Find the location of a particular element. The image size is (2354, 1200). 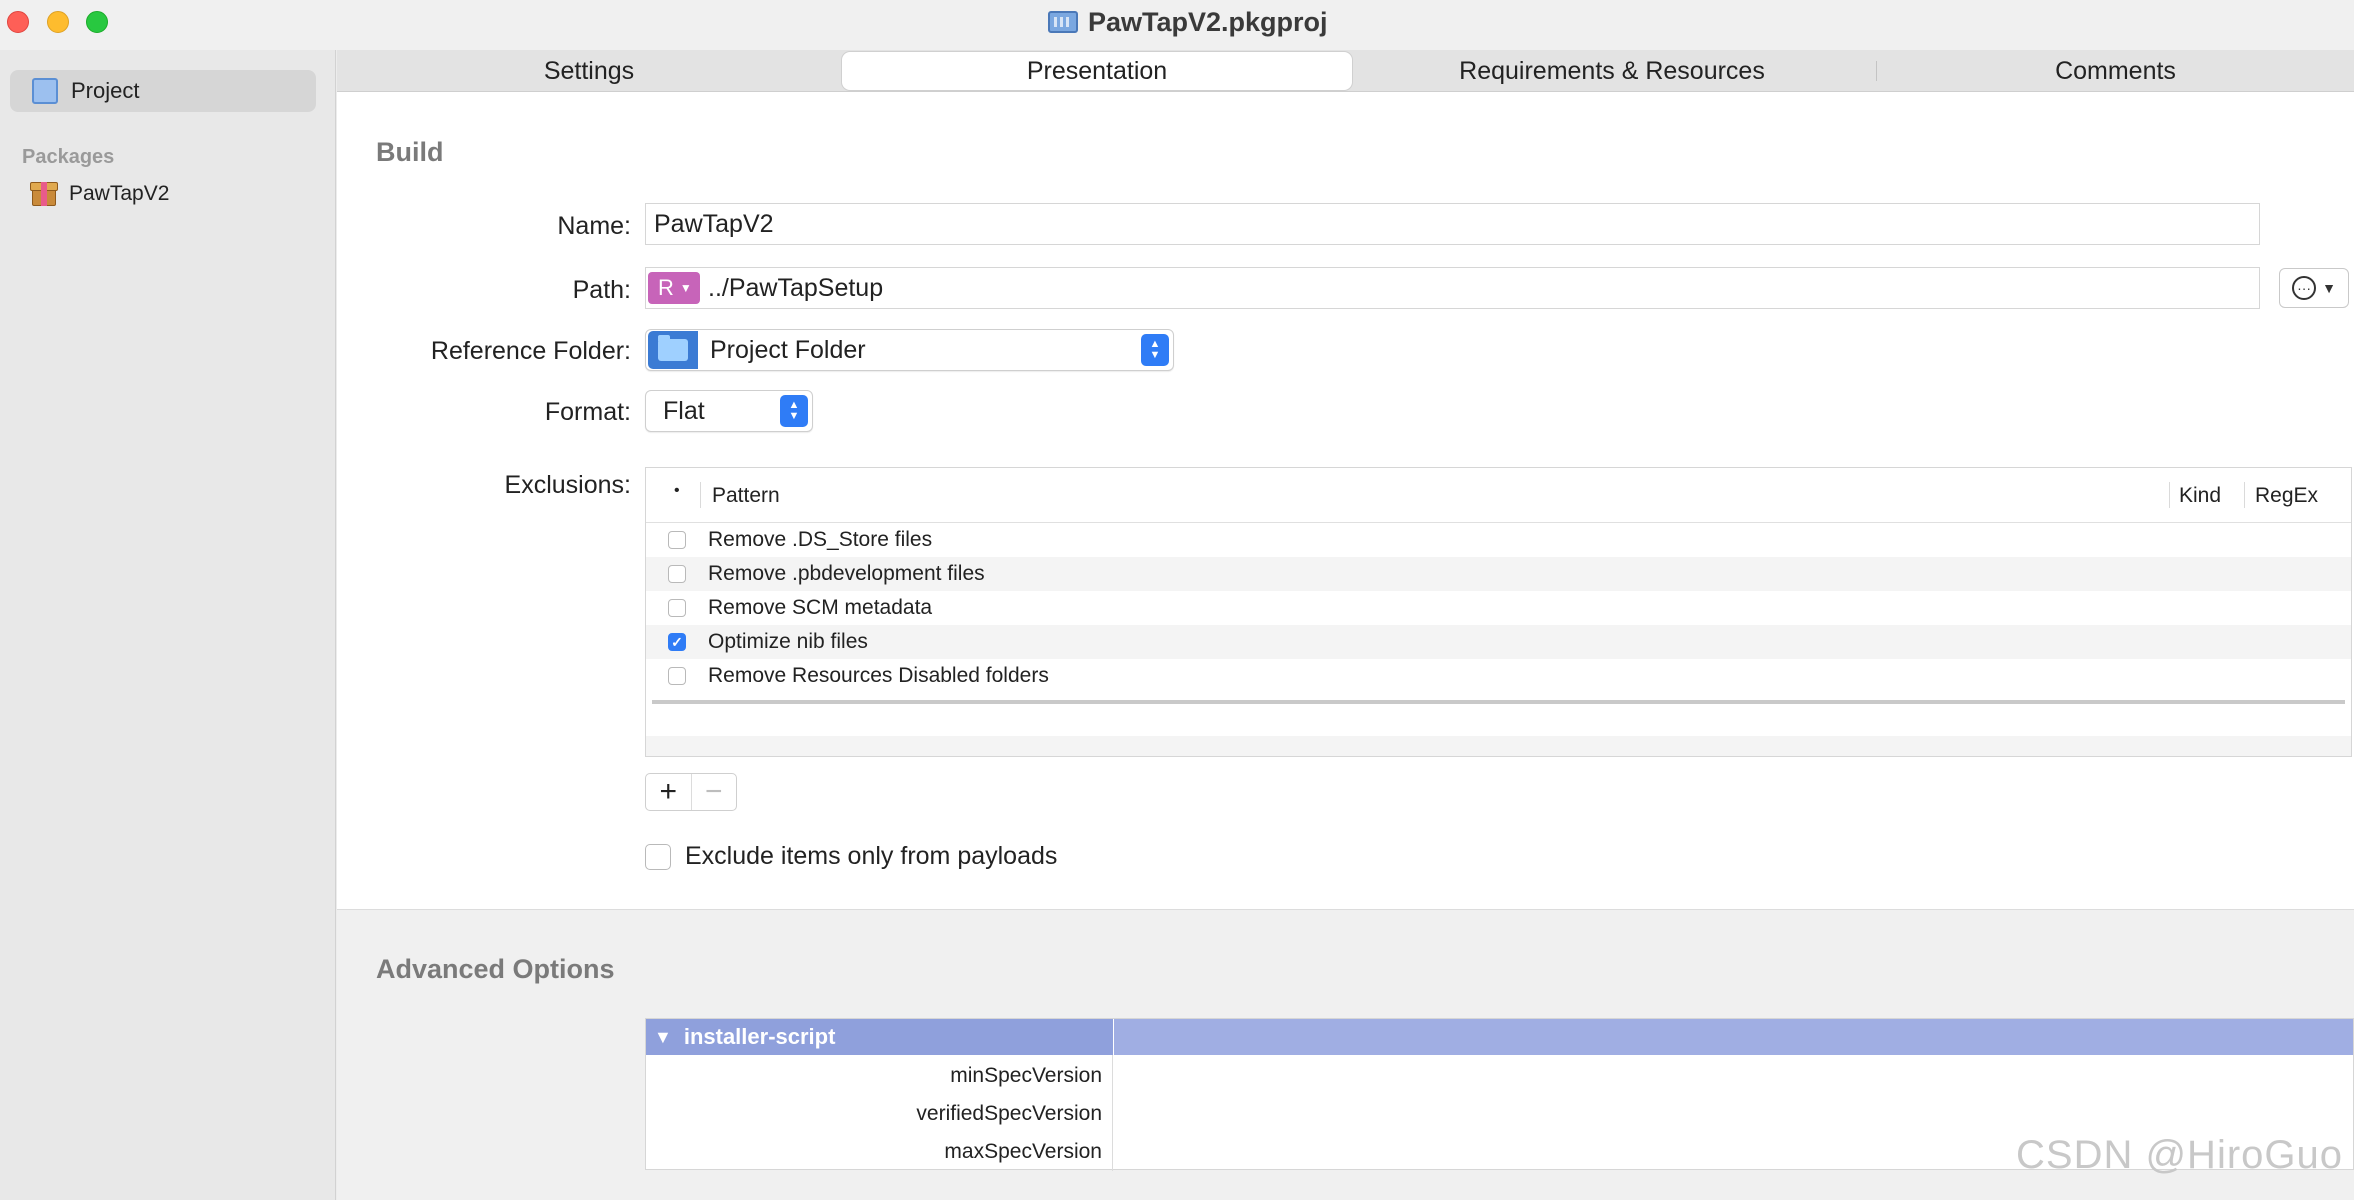

reference-folder-label: Reference Folder: is located at coordinates (530, 351).